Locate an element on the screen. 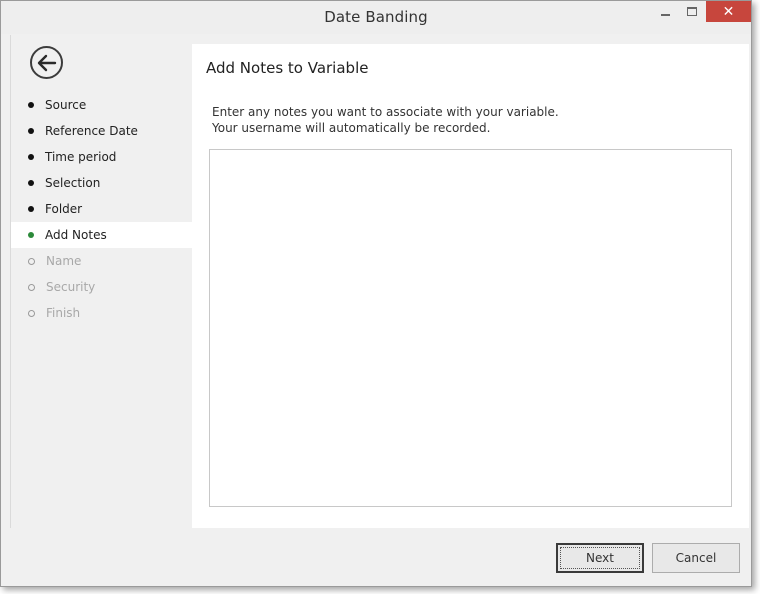 The width and height of the screenshot is (760, 594). sidebar-step-reference-date: Reference Date is located at coordinates (102, 131).